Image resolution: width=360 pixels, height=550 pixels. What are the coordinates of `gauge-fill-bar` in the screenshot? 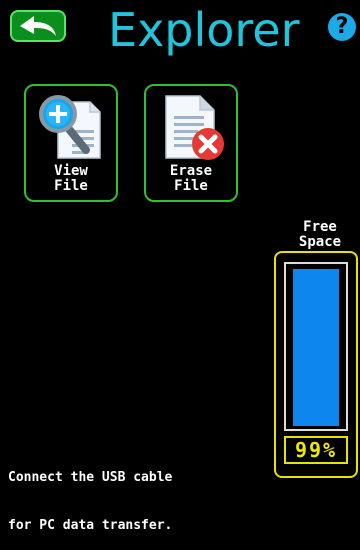 It's located at (316, 347).